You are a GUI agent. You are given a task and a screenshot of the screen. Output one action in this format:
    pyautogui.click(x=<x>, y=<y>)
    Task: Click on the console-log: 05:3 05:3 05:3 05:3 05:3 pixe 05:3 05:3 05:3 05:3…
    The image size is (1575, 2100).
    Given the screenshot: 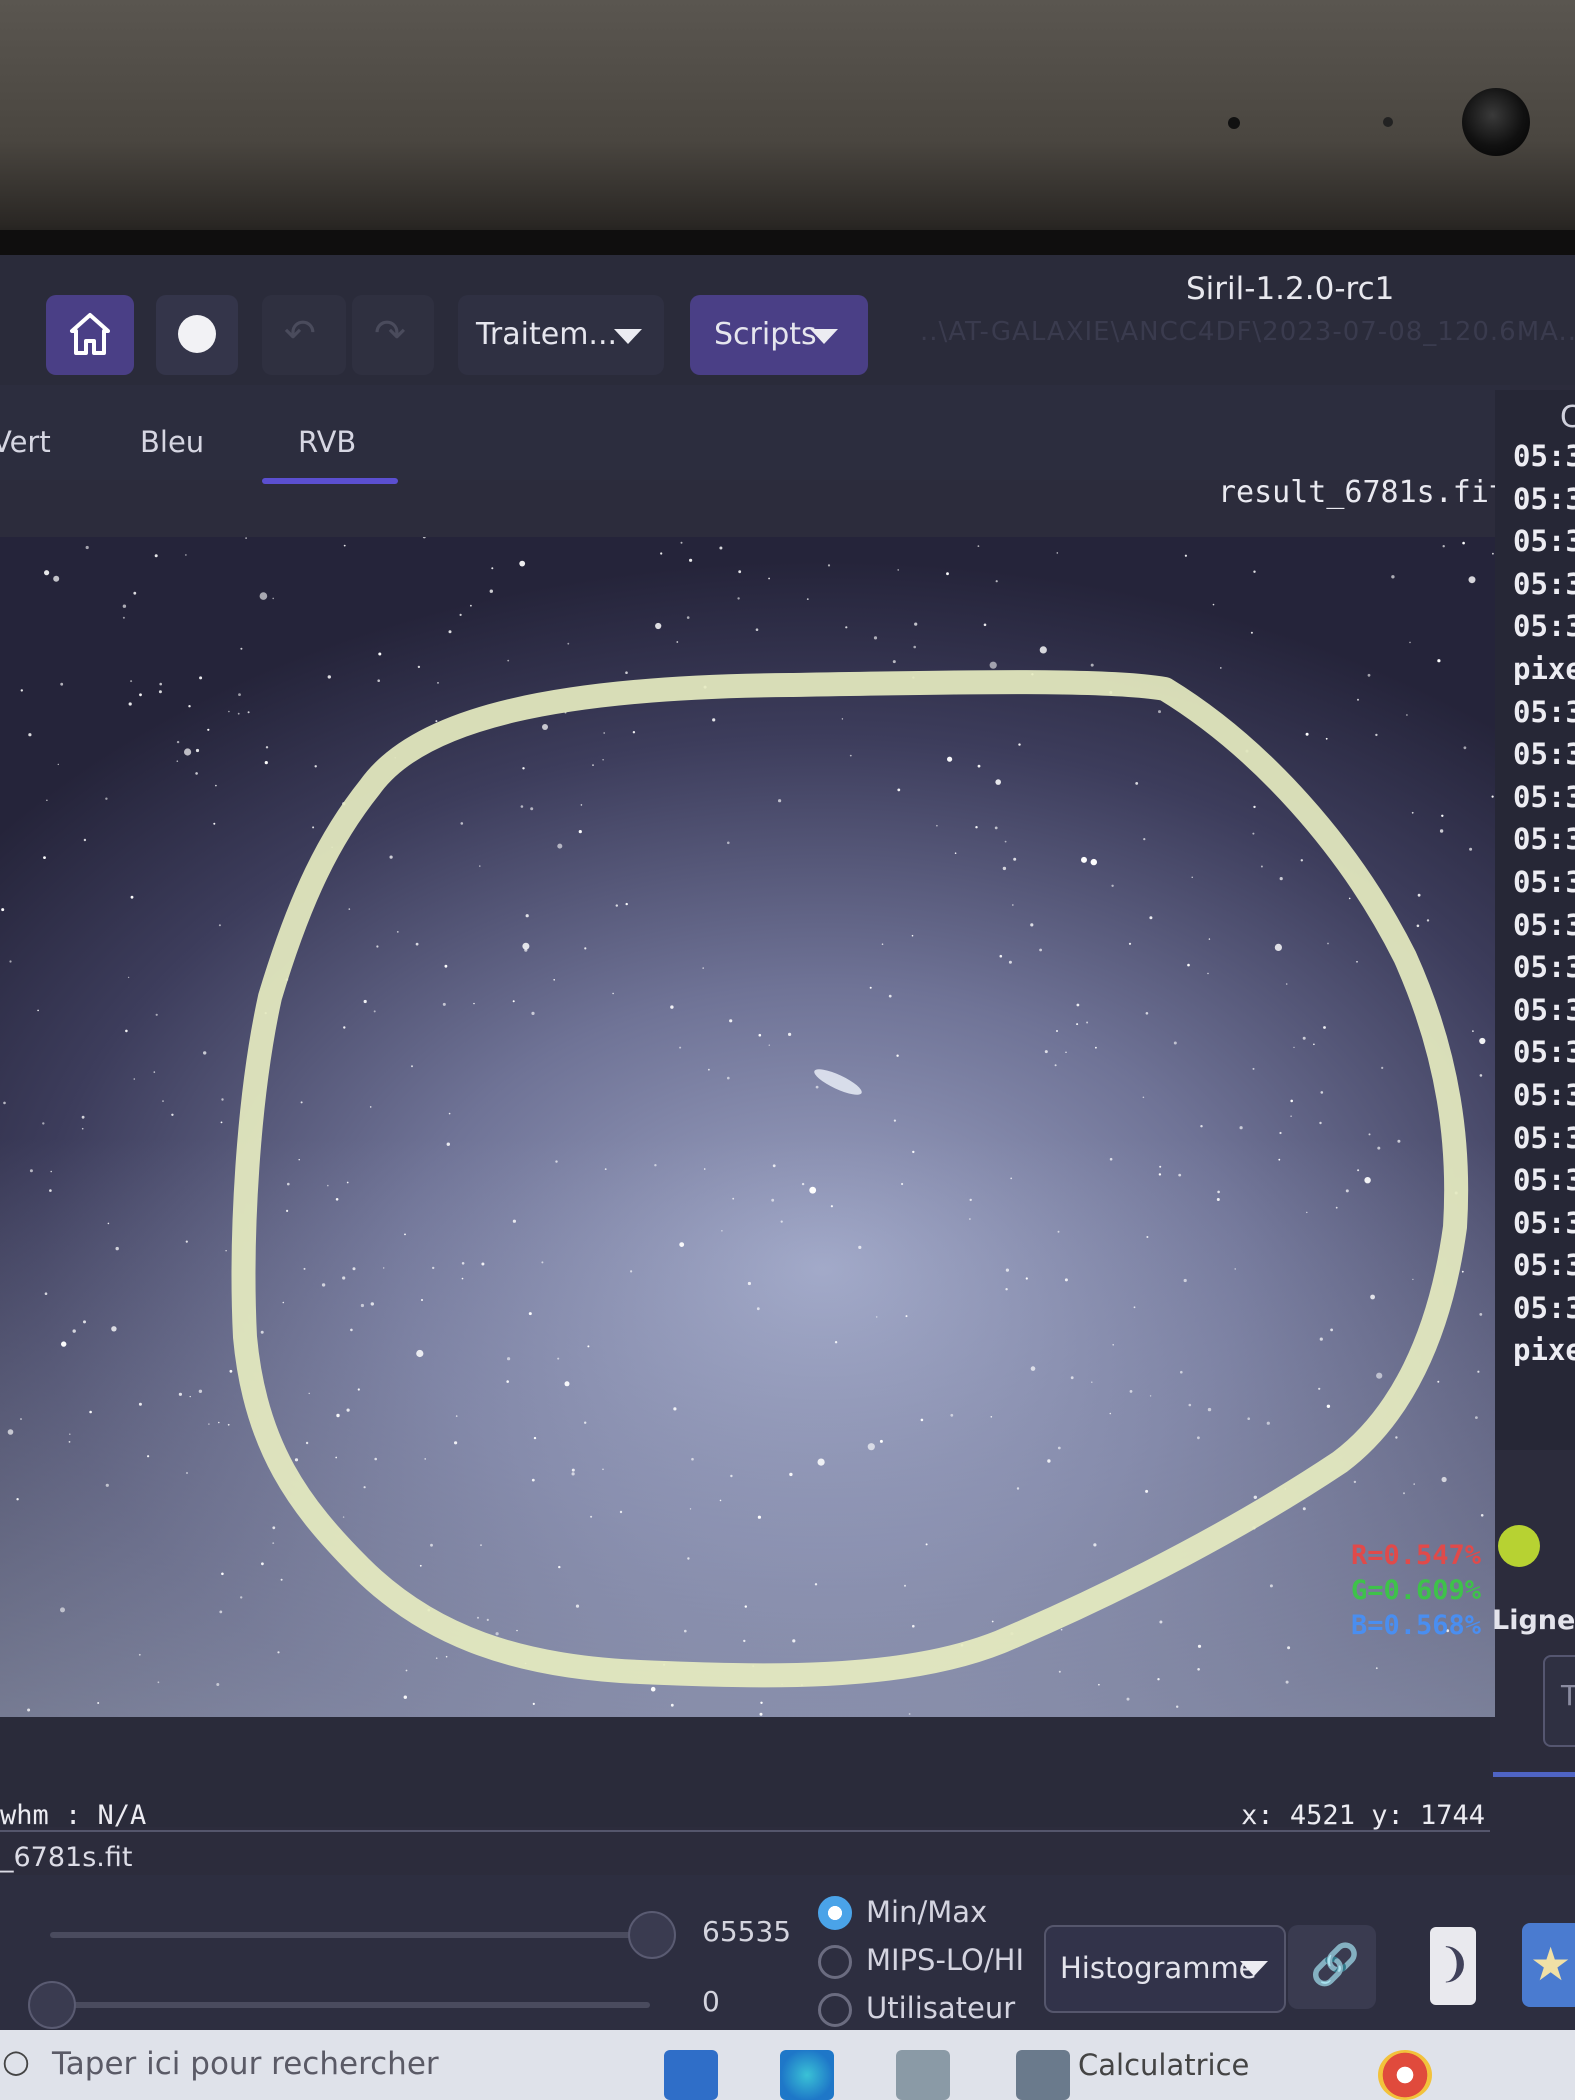 What is the action you would take?
    pyautogui.click(x=1535, y=920)
    